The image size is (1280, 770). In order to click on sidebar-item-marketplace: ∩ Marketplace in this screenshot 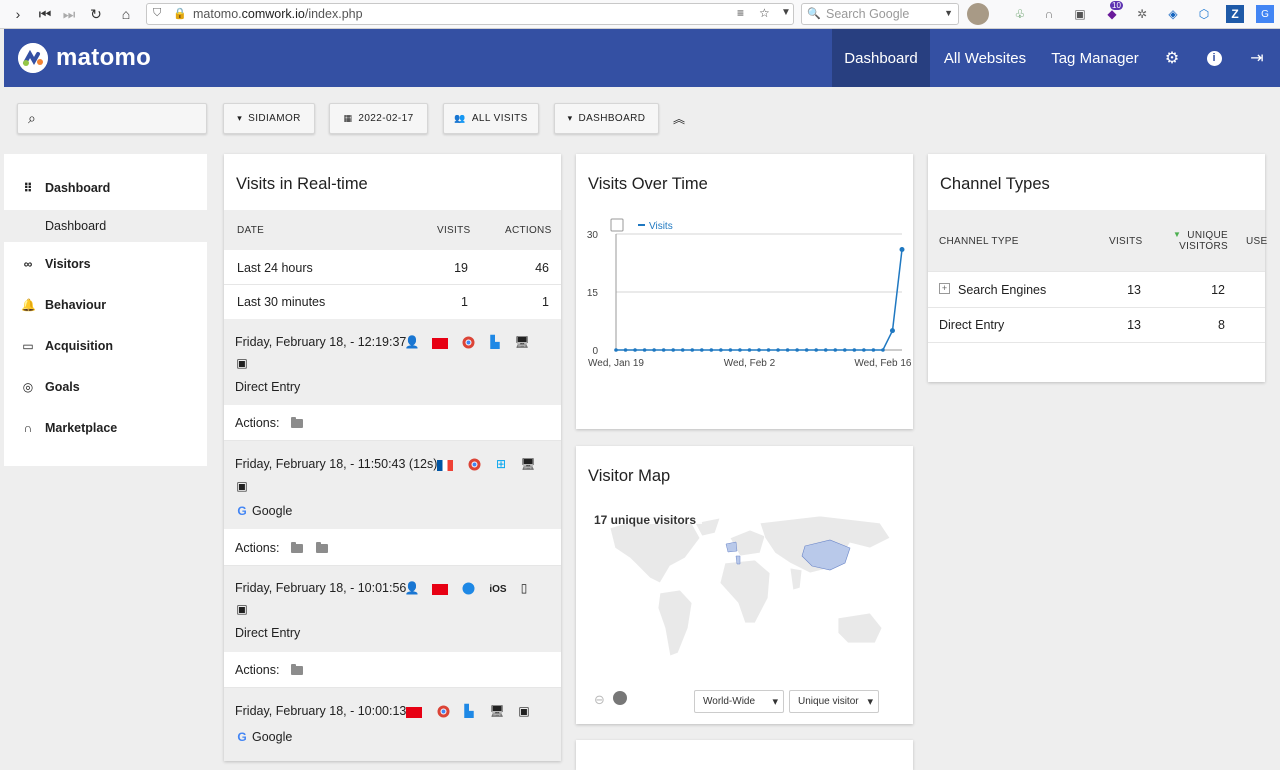, I will do `click(105, 428)`.